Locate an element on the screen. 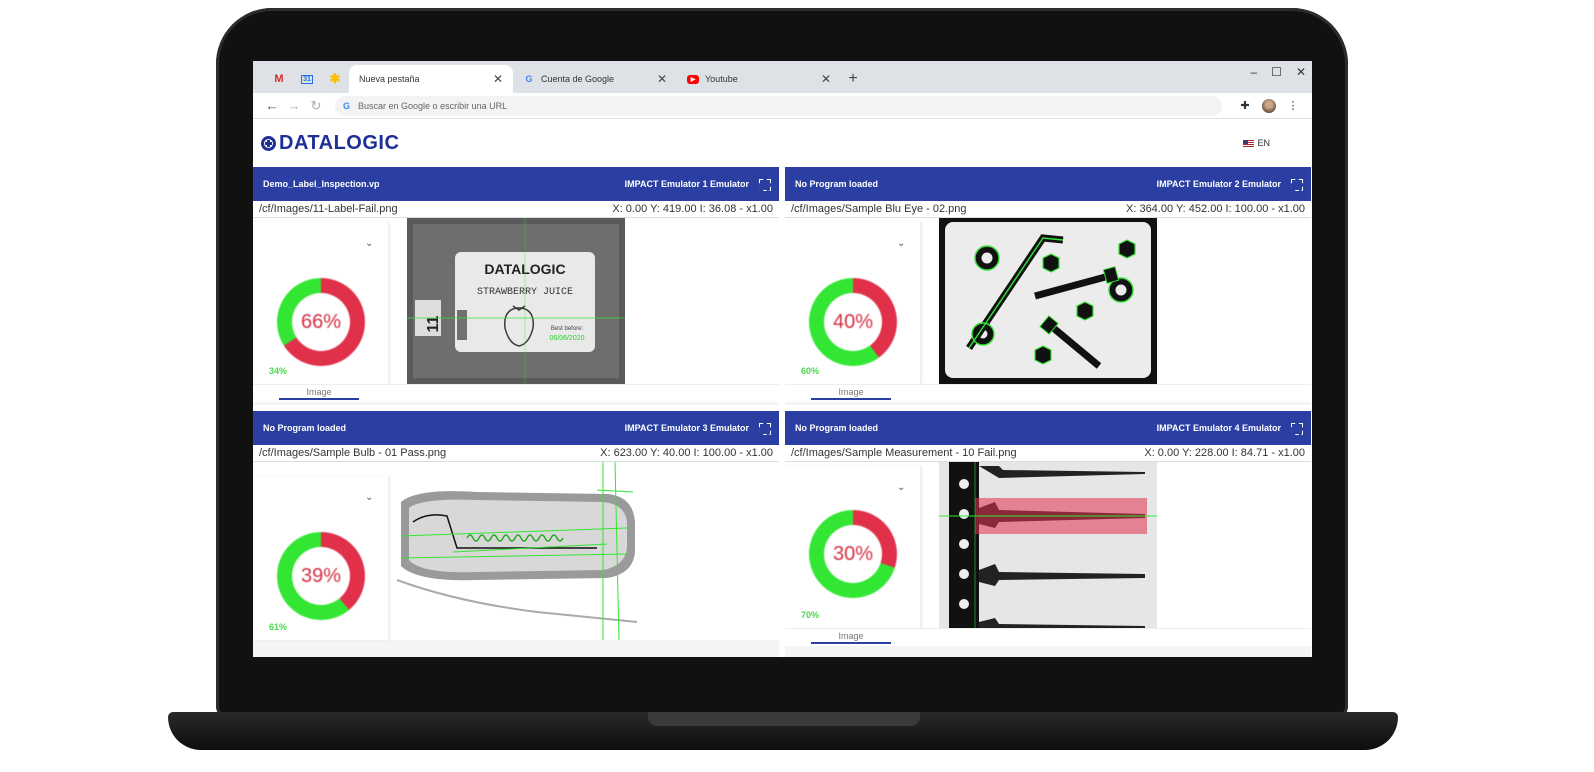 The image size is (1594, 772). pass-fail-donut: 39% is located at coordinates (321, 576).